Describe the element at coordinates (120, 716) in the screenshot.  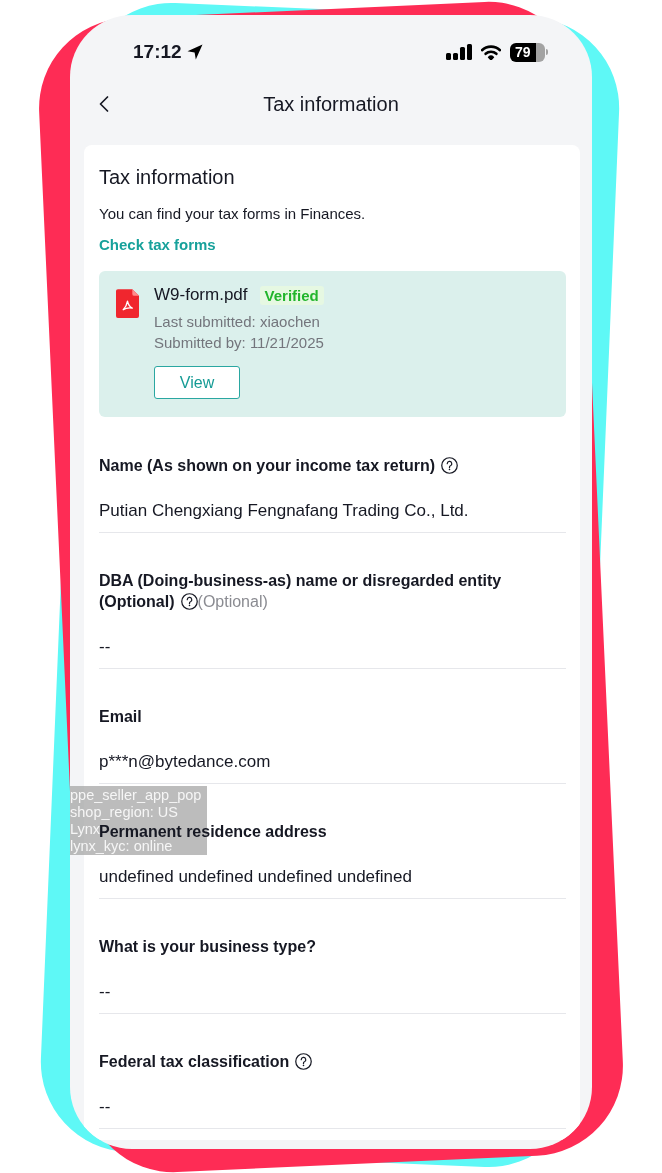
I see `field-label: Email` at that location.